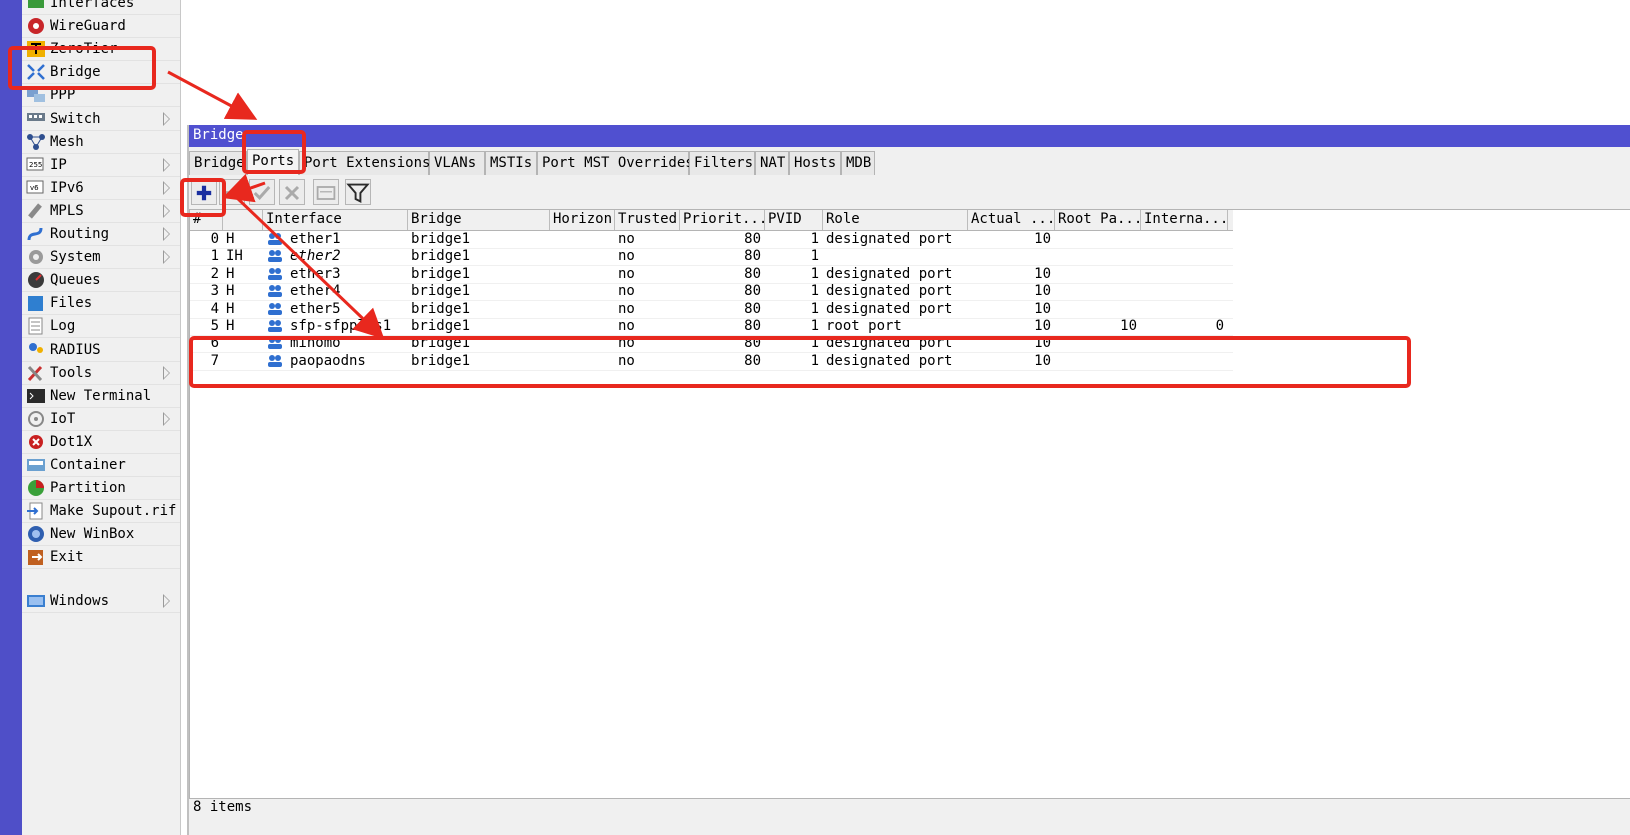 The height and width of the screenshot is (835, 1630). What do you see at coordinates (101, 327) in the screenshot?
I see `sidebar-item-log: Log` at bounding box center [101, 327].